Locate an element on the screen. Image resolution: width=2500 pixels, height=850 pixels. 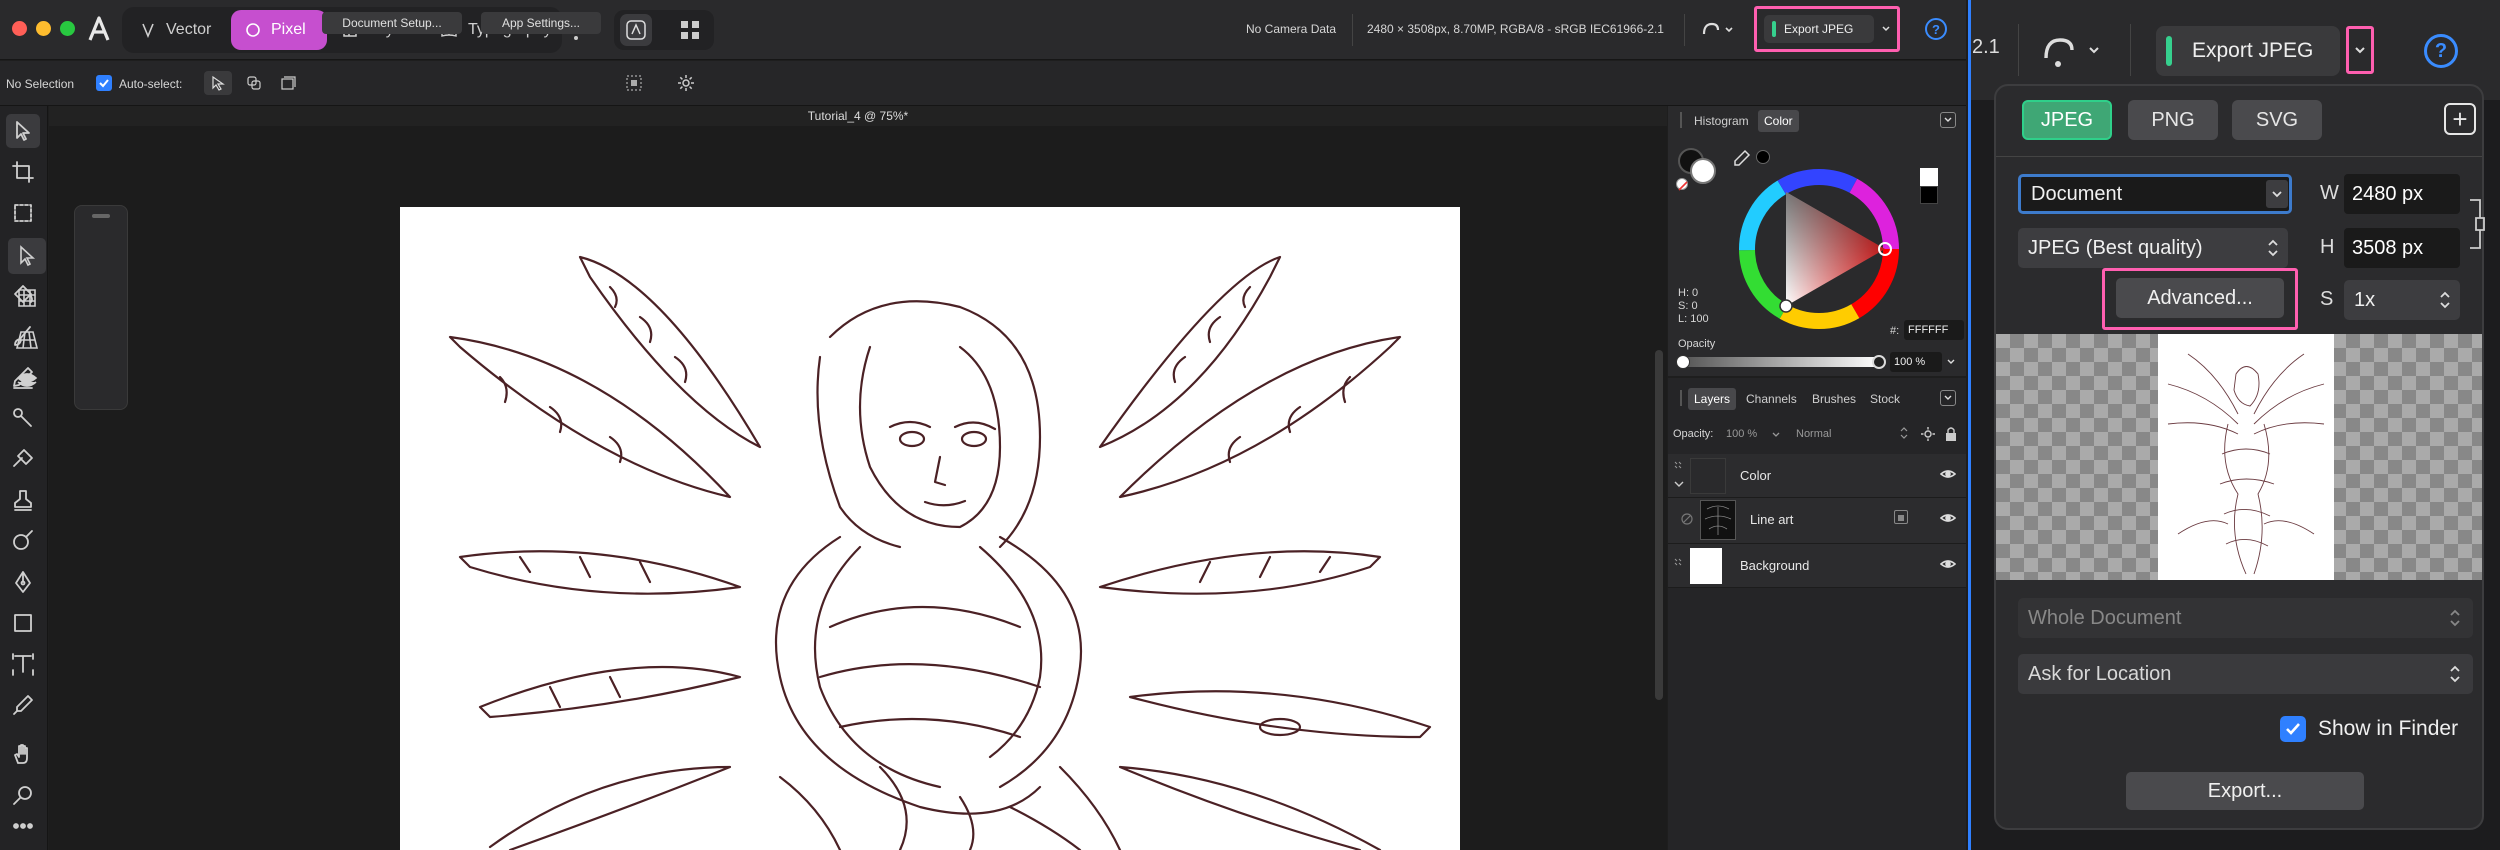
zoomed-help-button: ? is located at coordinates (2441, 51).